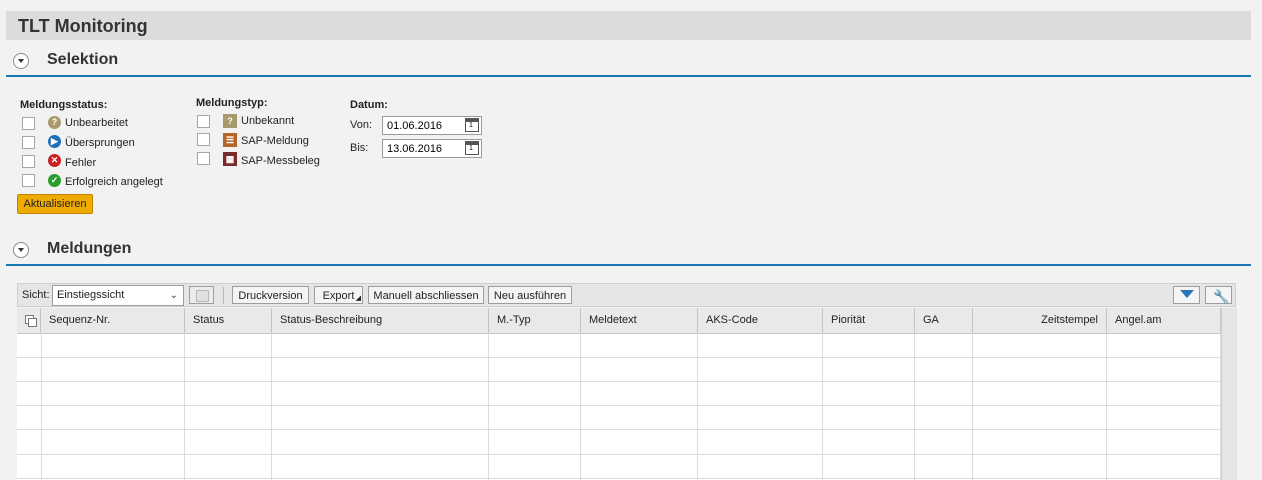  What do you see at coordinates (203, 139) in the screenshot?
I see `type-sap-meldung-checkbox` at bounding box center [203, 139].